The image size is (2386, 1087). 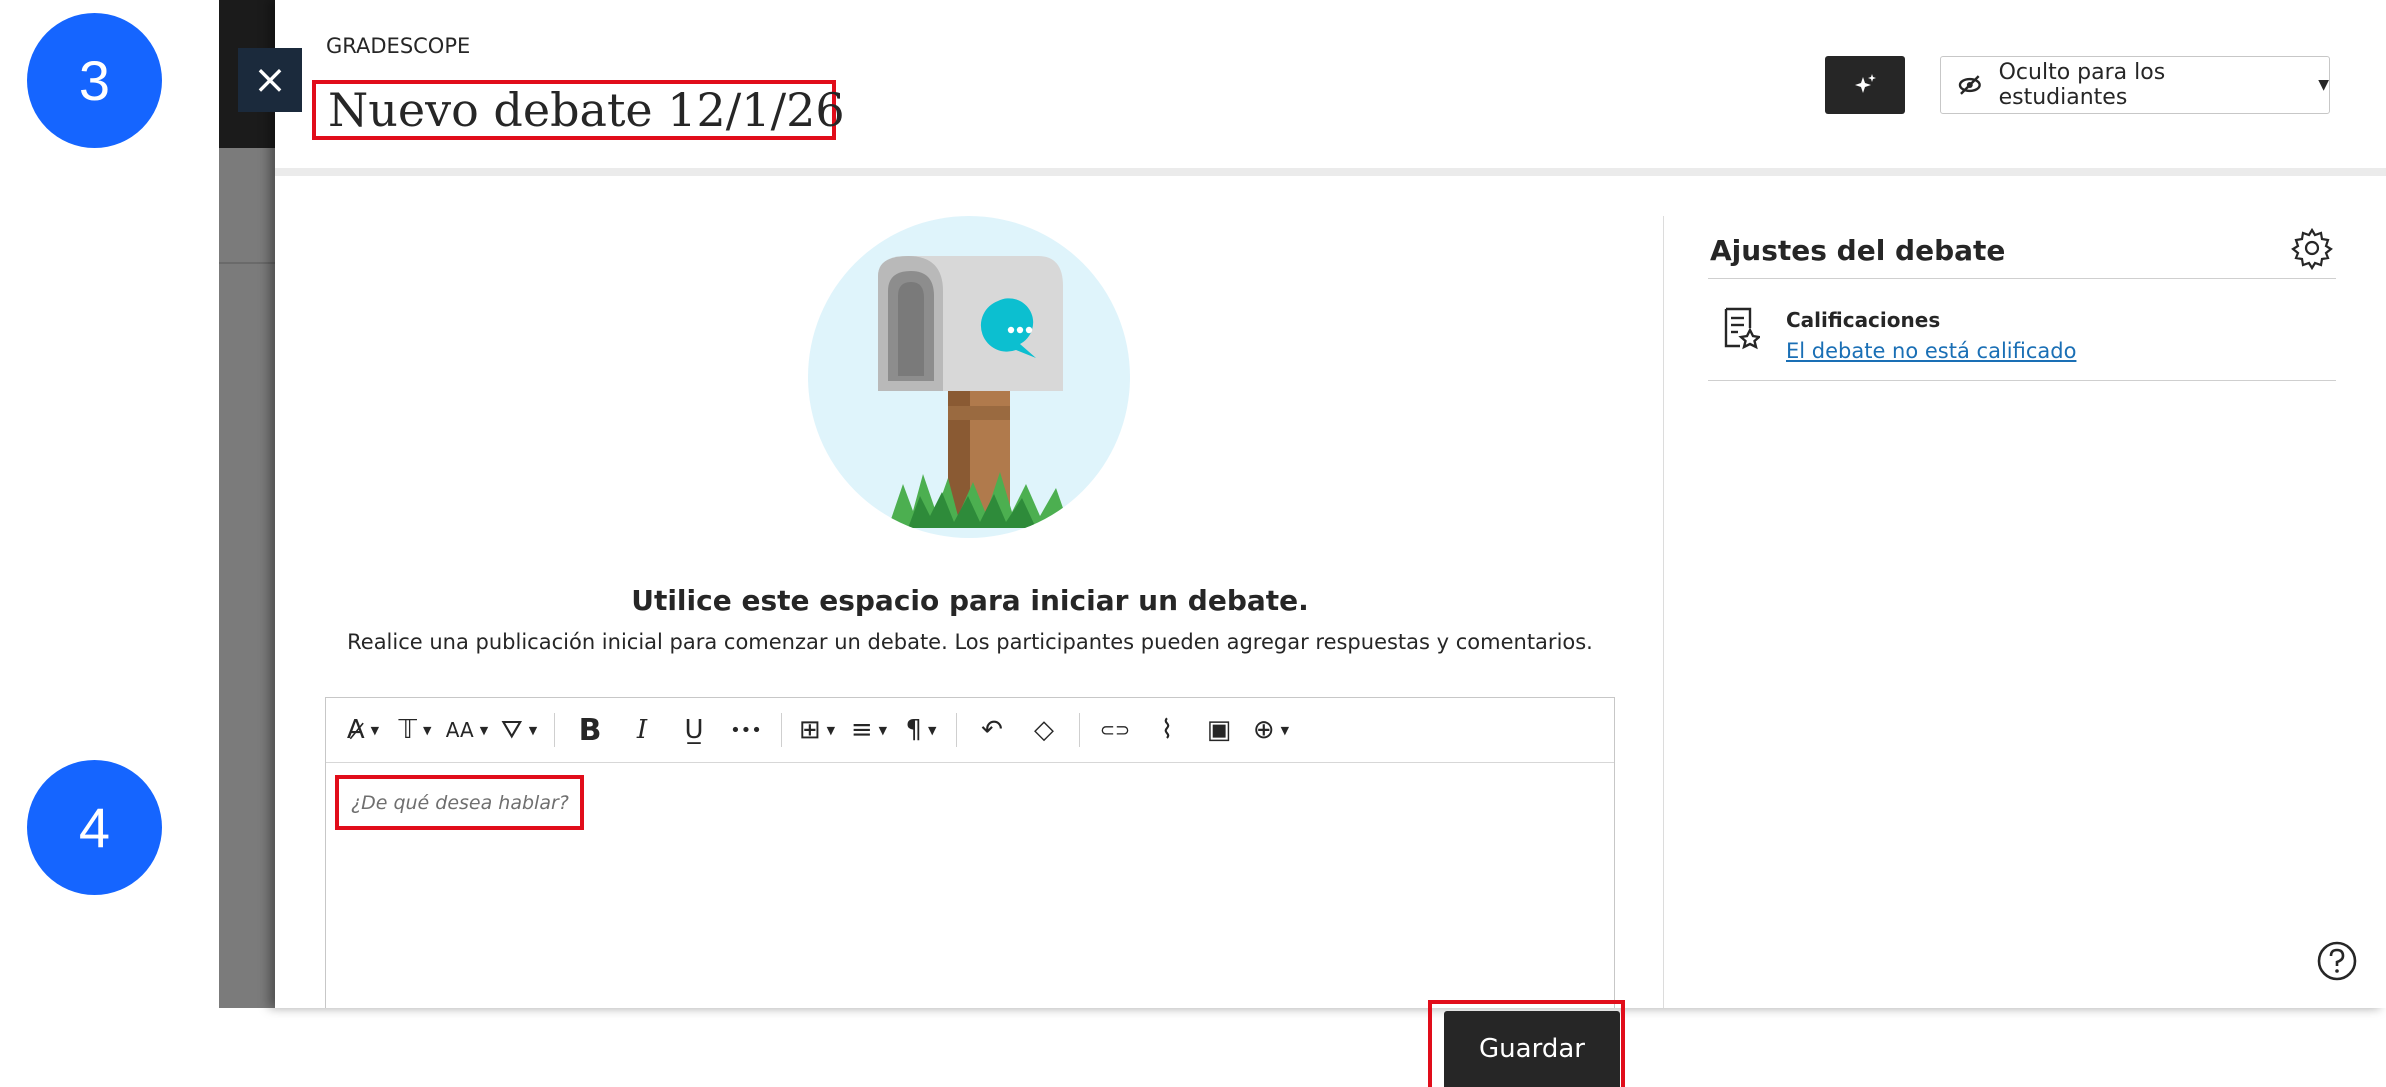 I want to click on visibility-dropdown: Oculto para los estudiantes ▼, so click(x=2135, y=85).